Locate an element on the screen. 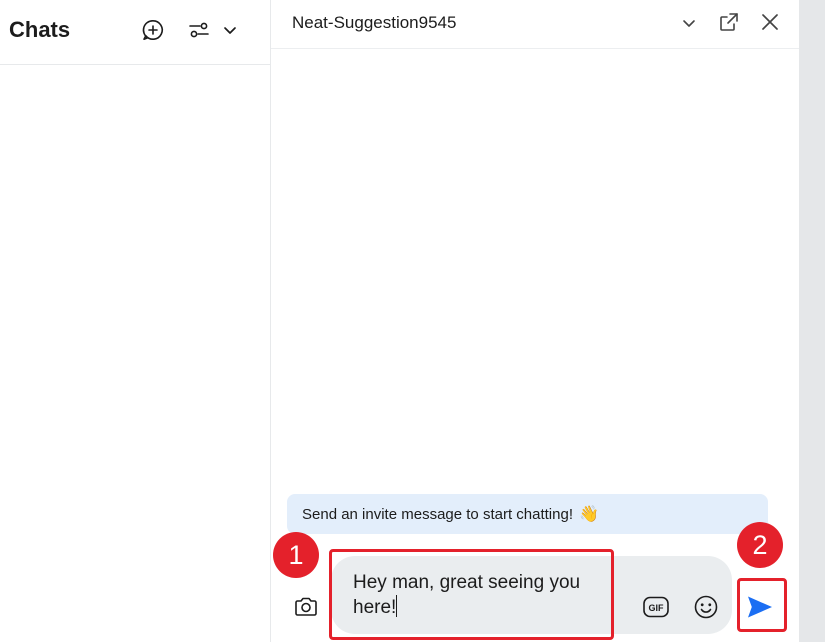 The width and height of the screenshot is (825, 642). contact-name: Neat-Suggestion9545 is located at coordinates (374, 22).